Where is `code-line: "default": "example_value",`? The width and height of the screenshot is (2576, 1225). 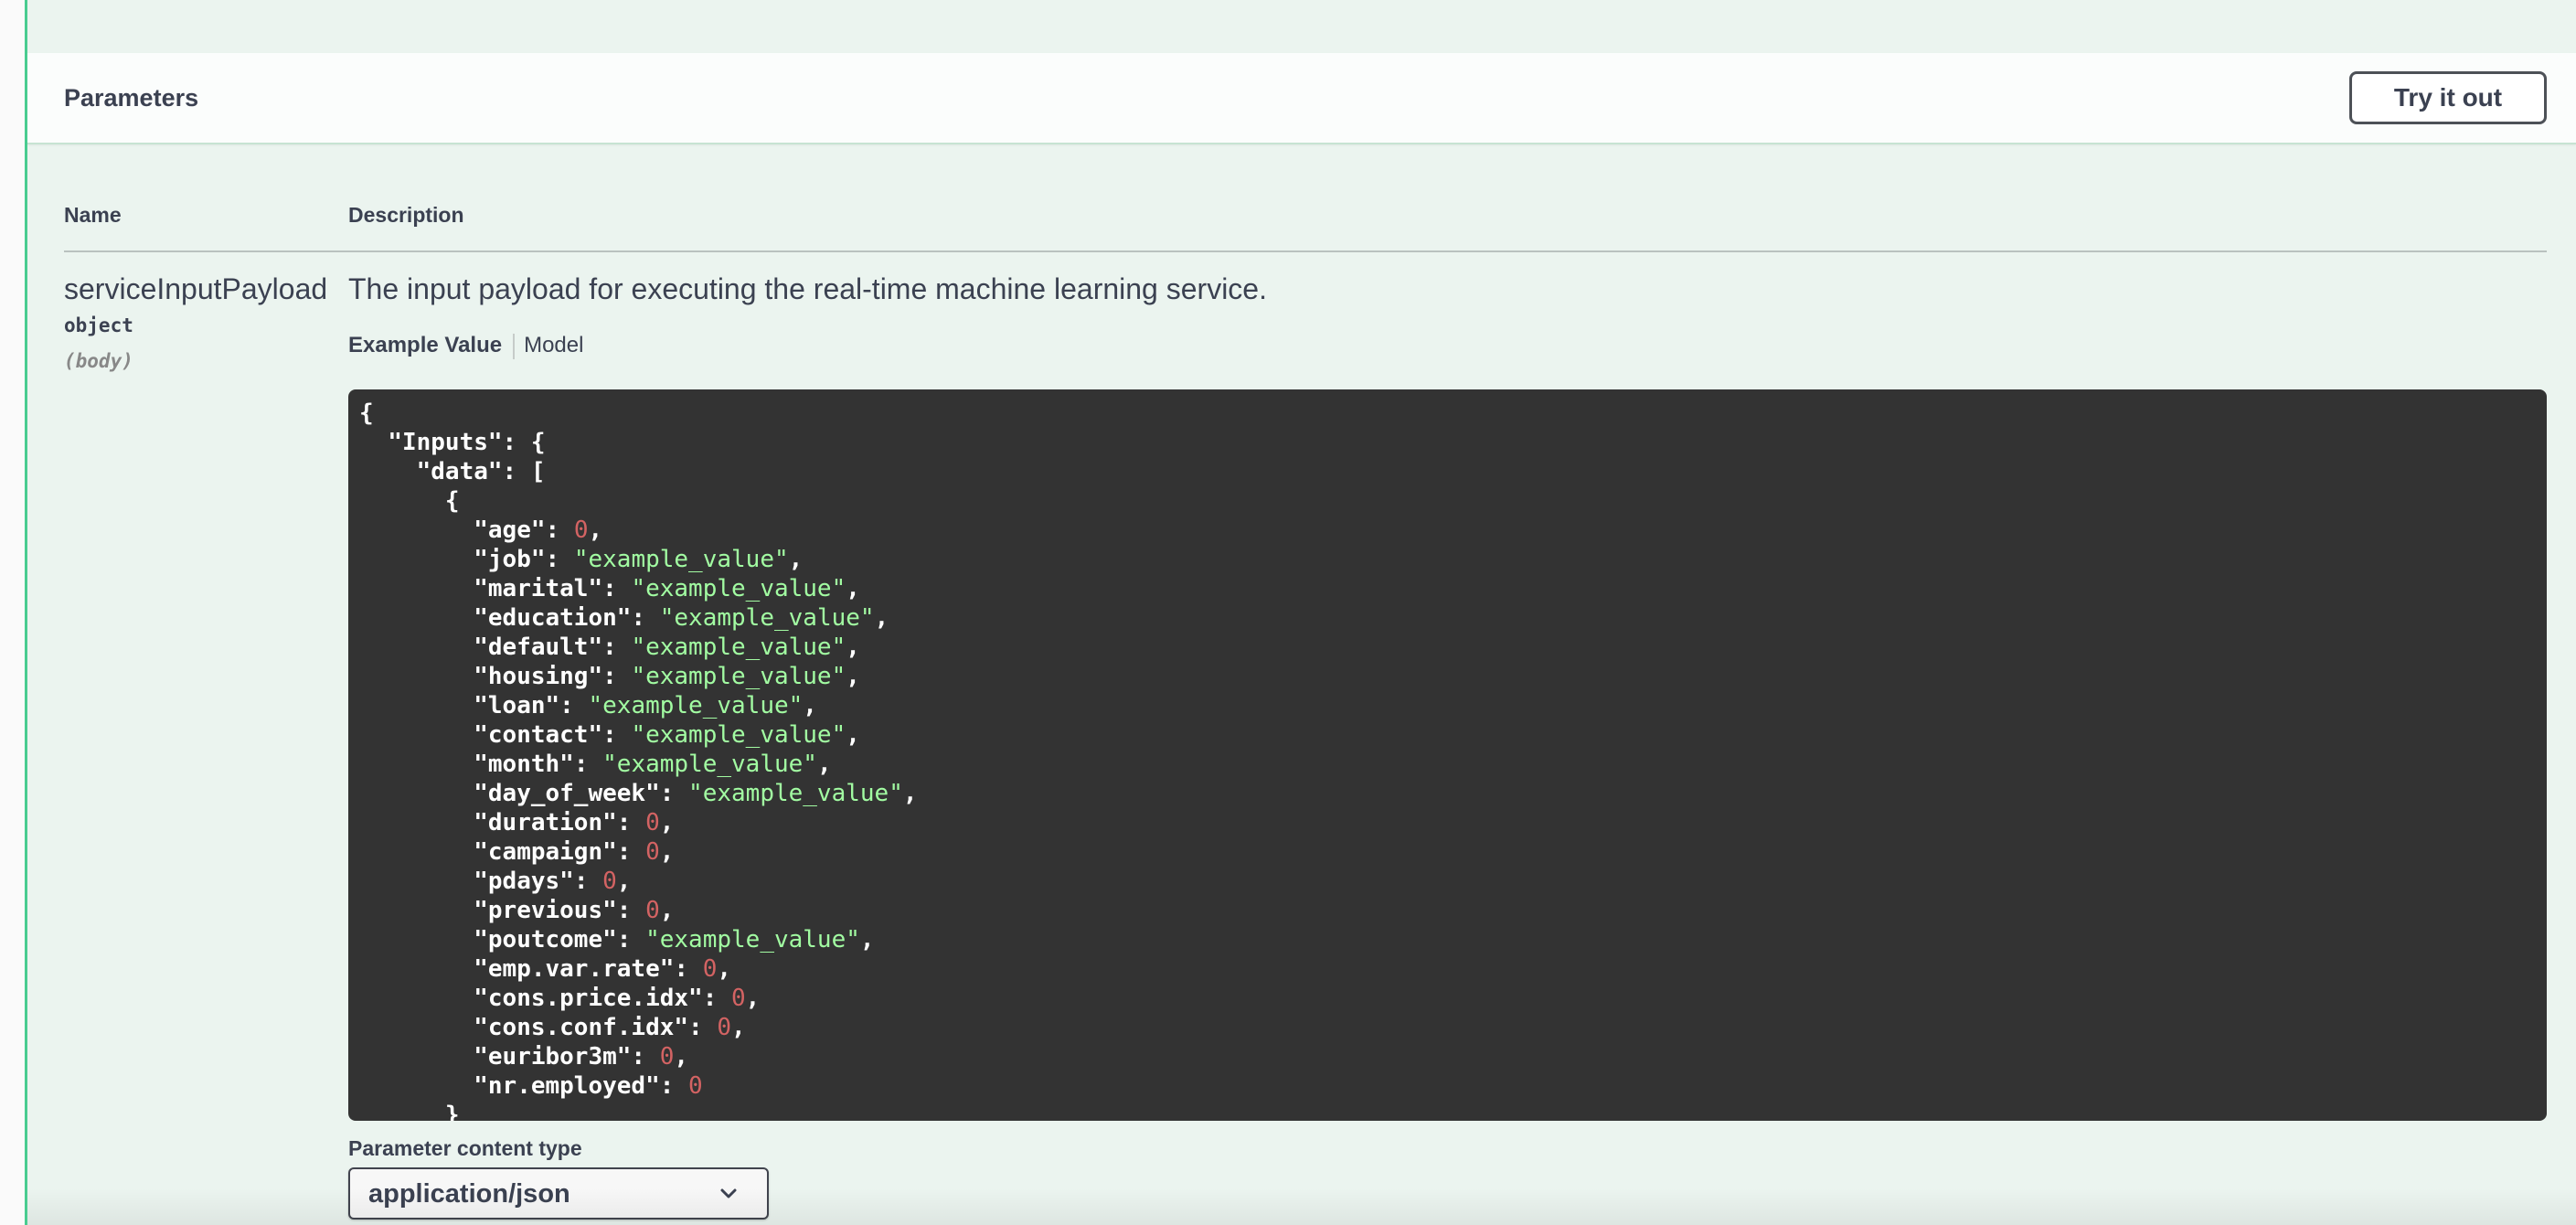
code-line: "default": "example_value", is located at coordinates (667, 648).